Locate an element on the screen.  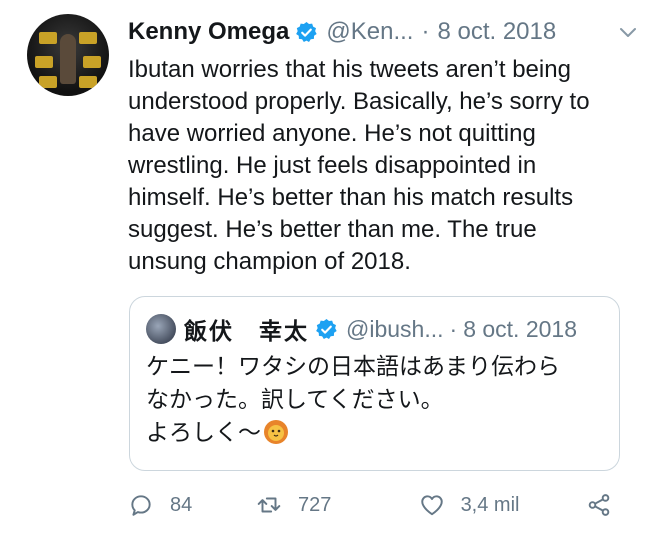
retweet-icon is located at coordinates (269, 505).